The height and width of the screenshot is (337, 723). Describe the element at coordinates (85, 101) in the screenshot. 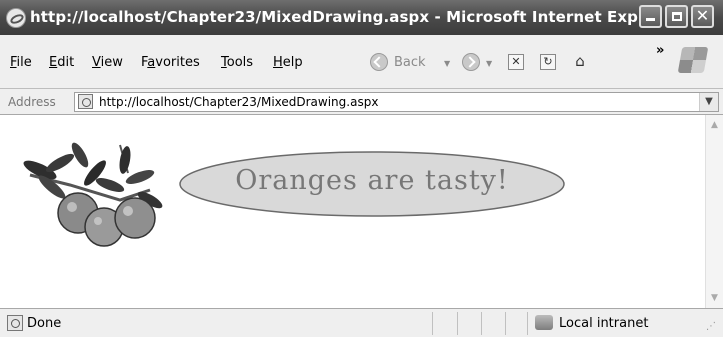

I see `page-icon` at that location.